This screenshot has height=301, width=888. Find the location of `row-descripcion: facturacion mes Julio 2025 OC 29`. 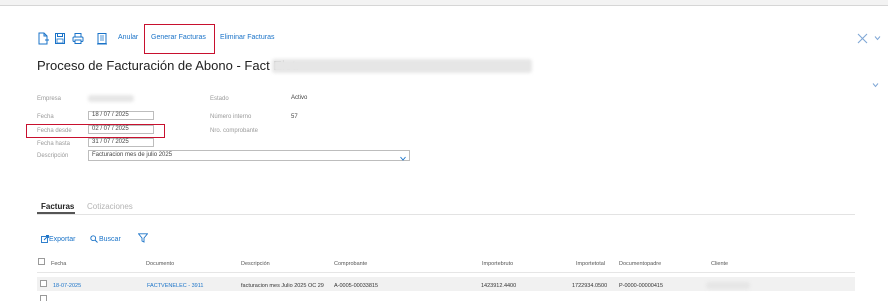

row-descripcion: facturacion mes Julio 2025 OC 29 is located at coordinates (282, 286).